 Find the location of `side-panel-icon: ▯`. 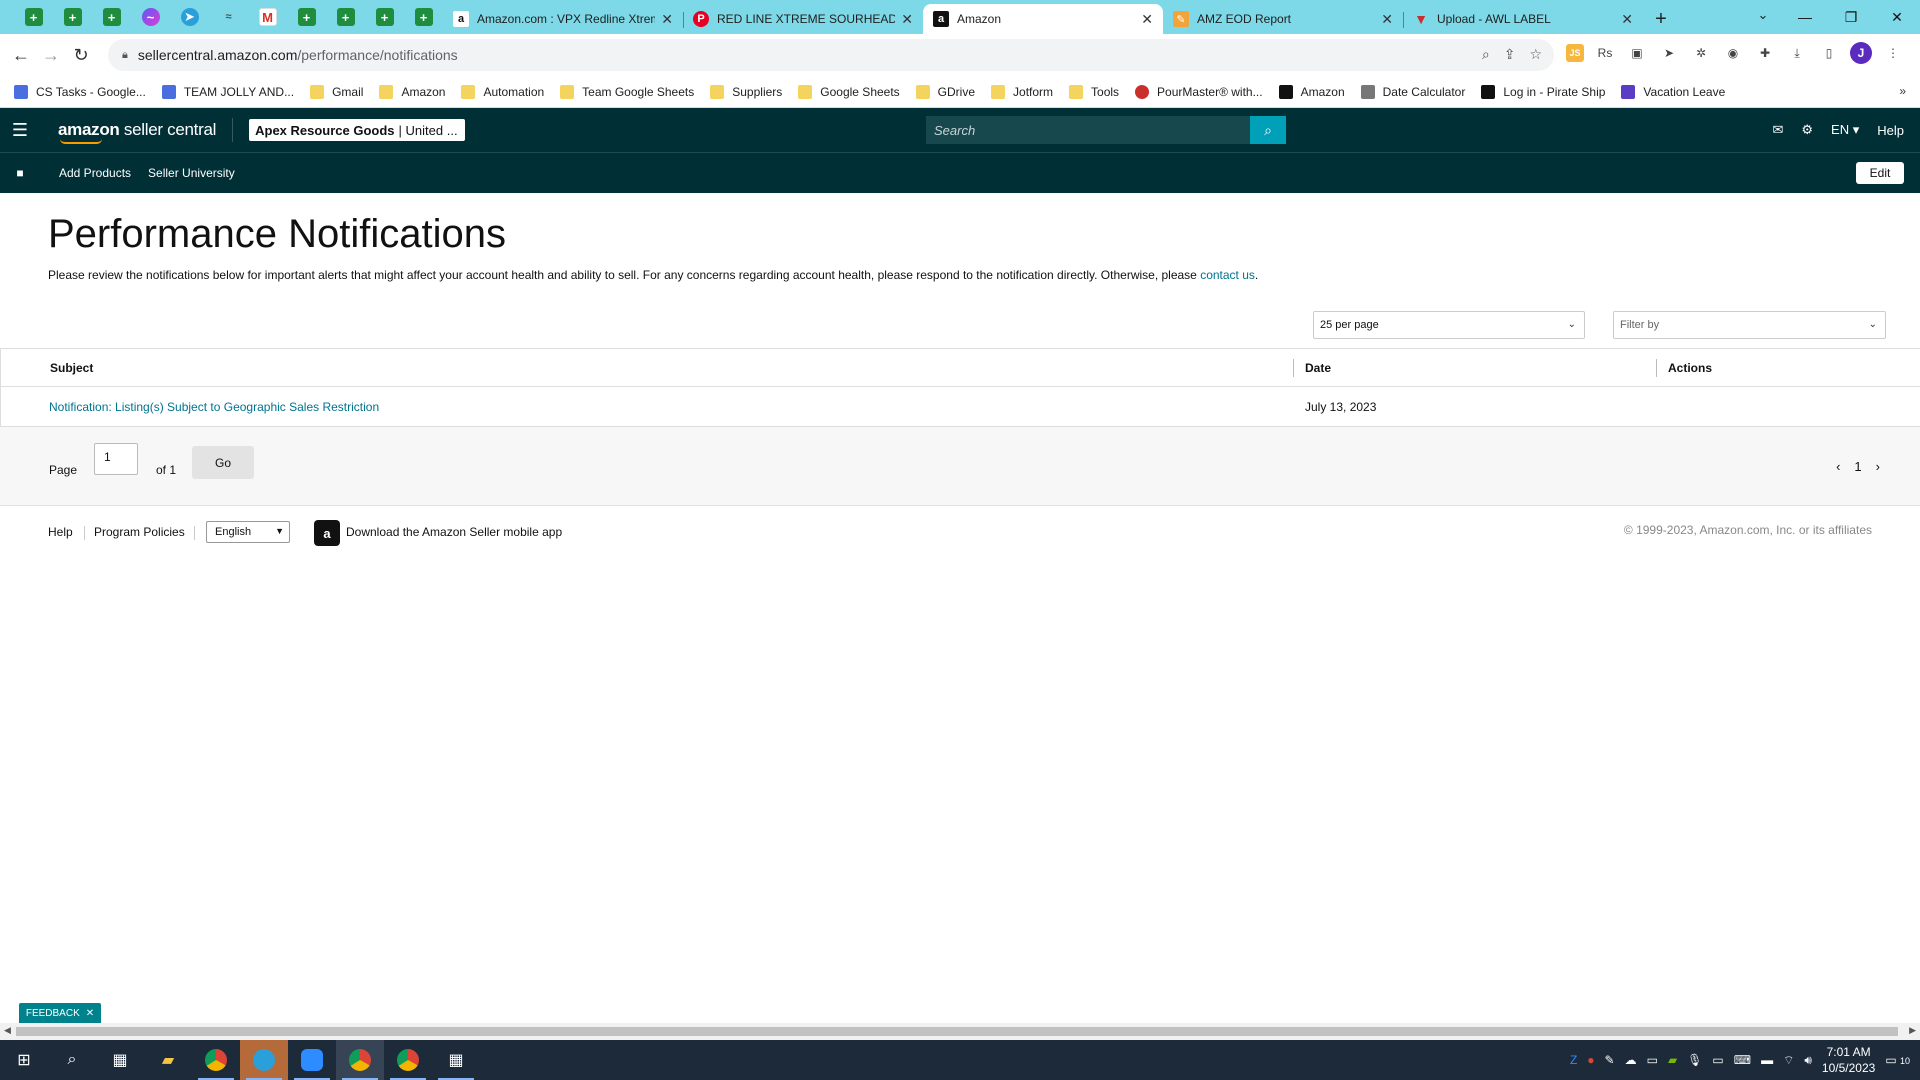

side-panel-icon: ▯ is located at coordinates (1829, 53).